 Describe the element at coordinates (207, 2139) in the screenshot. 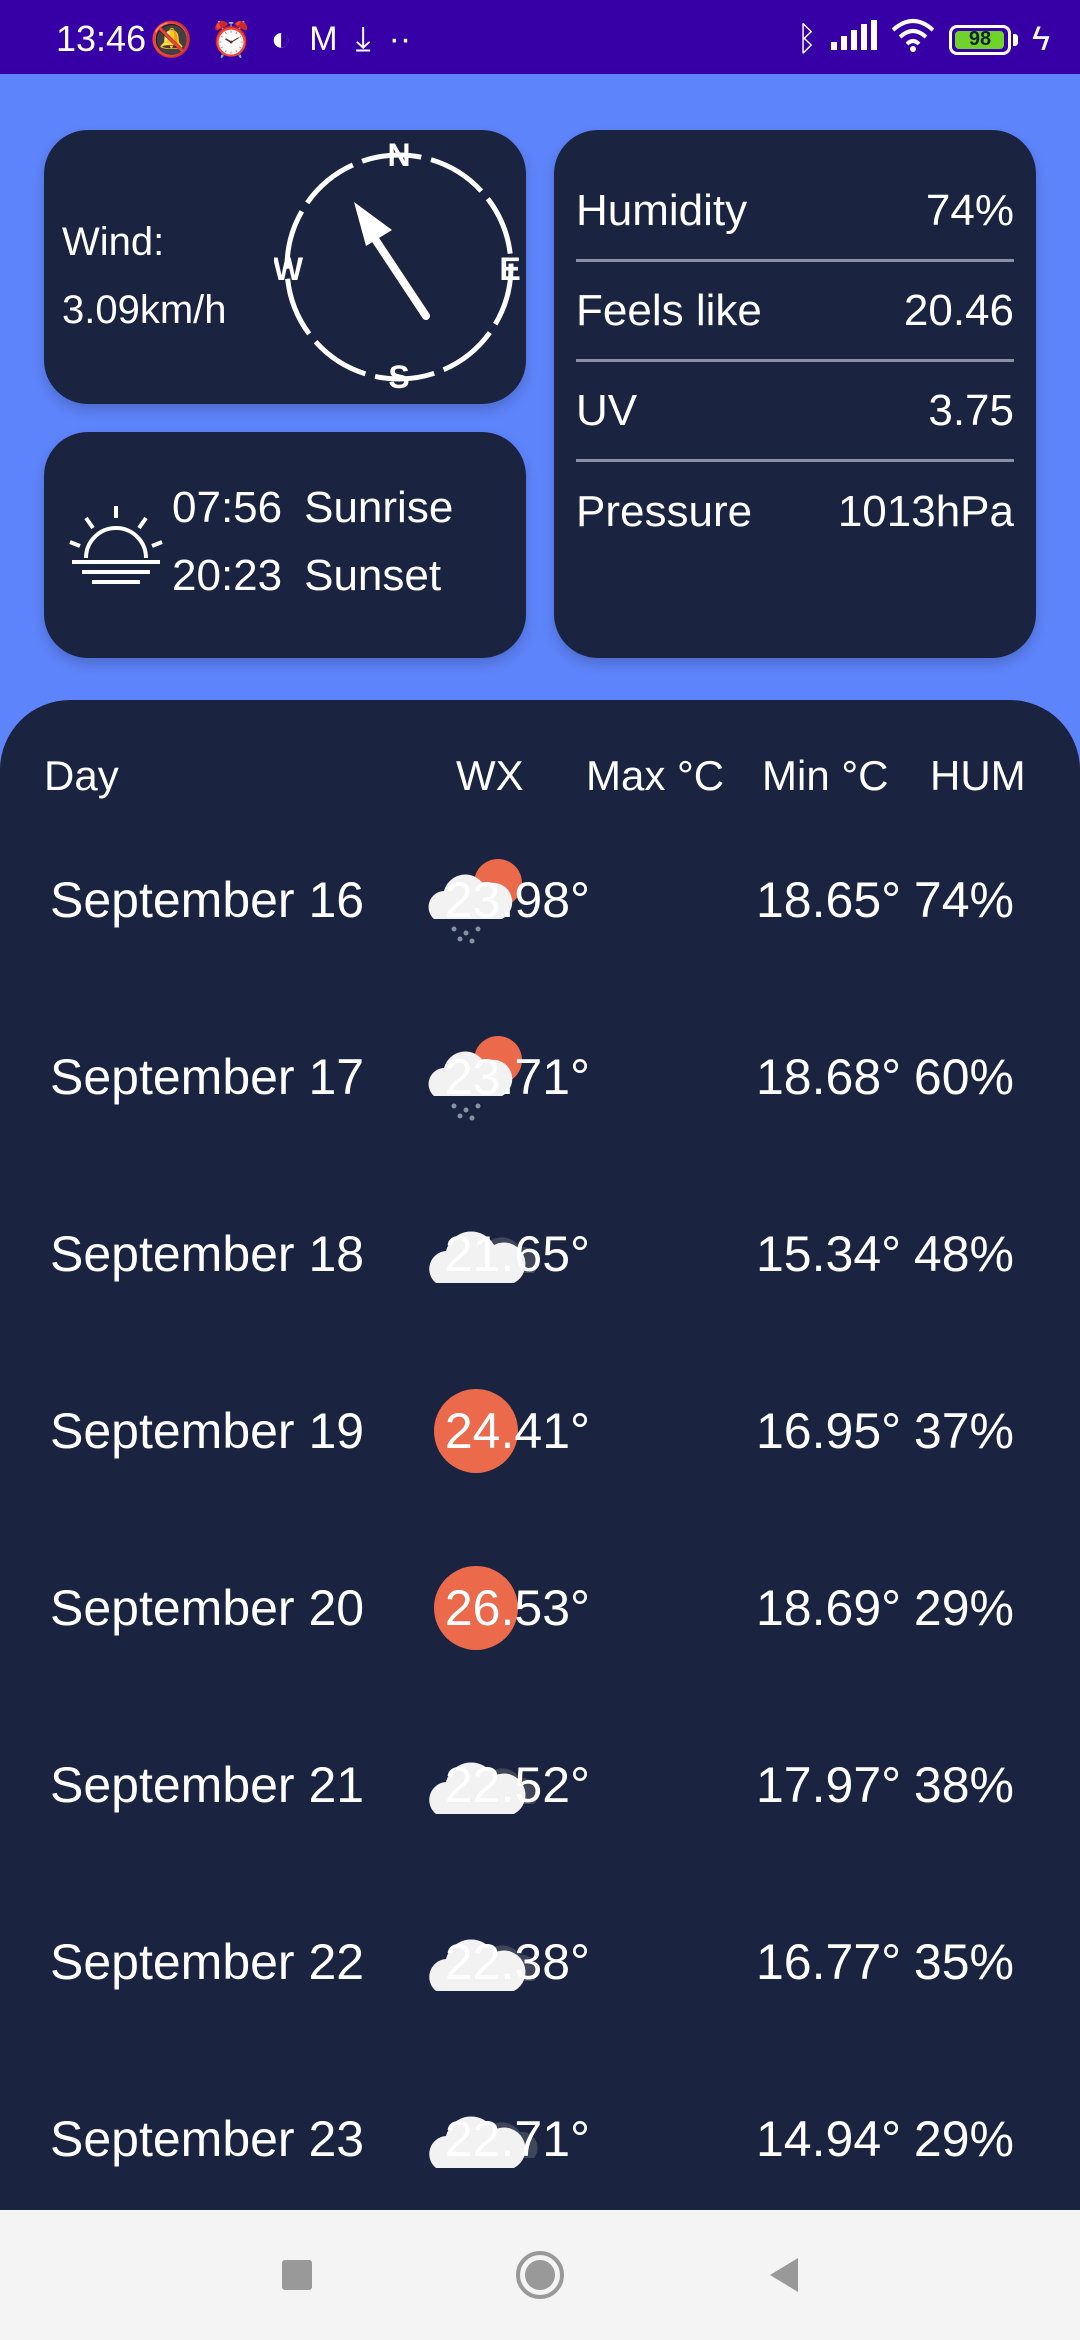

I see `forecast-day: September 23` at that location.